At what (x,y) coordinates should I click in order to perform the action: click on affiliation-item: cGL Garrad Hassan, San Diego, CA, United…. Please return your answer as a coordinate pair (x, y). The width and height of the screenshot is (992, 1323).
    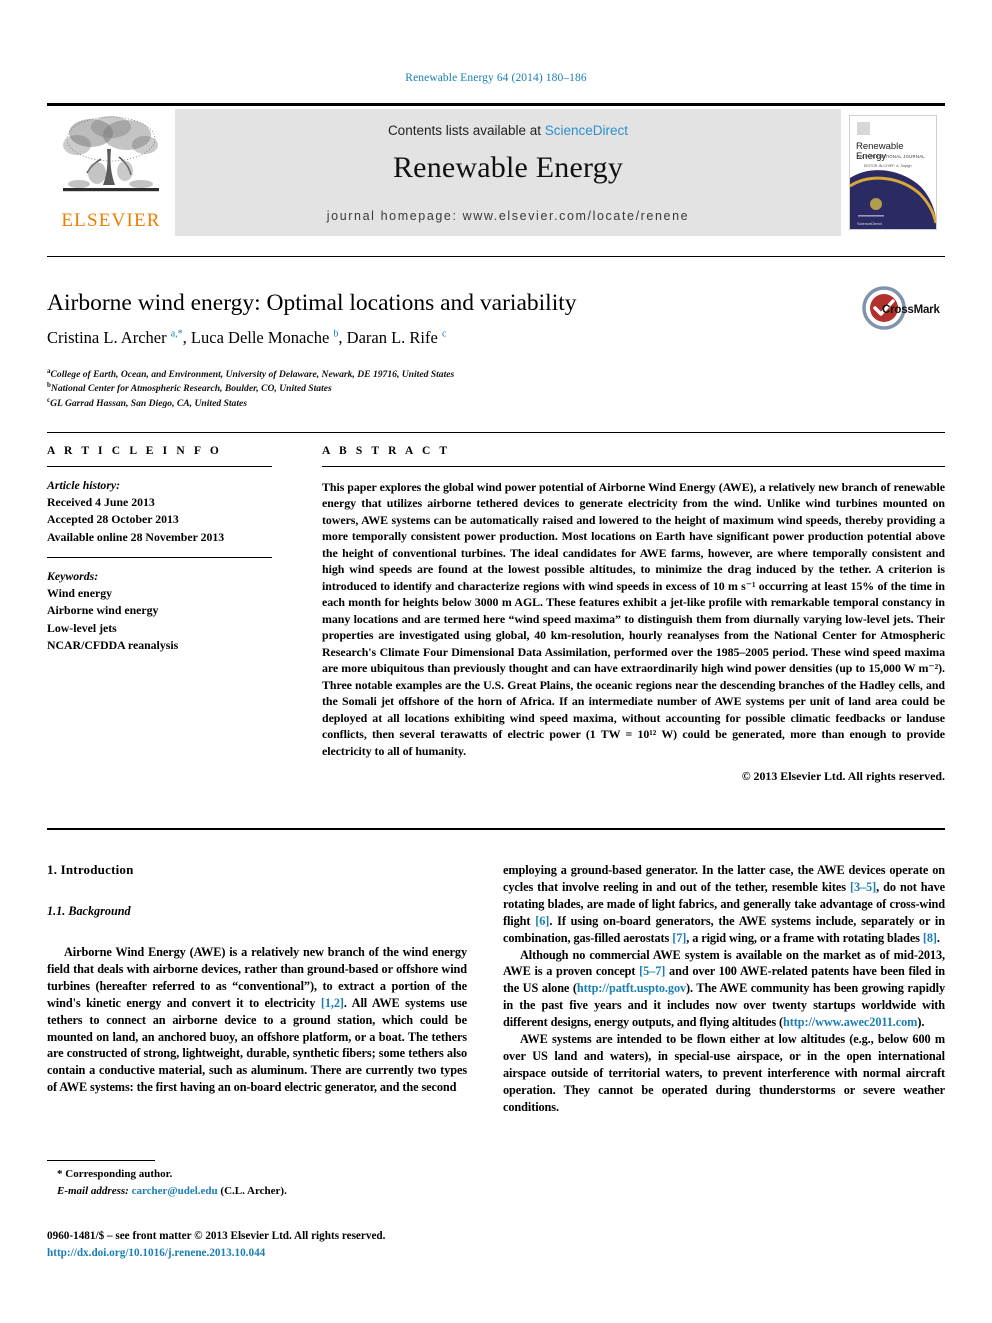
    Looking at the image, I should click on (462, 403).